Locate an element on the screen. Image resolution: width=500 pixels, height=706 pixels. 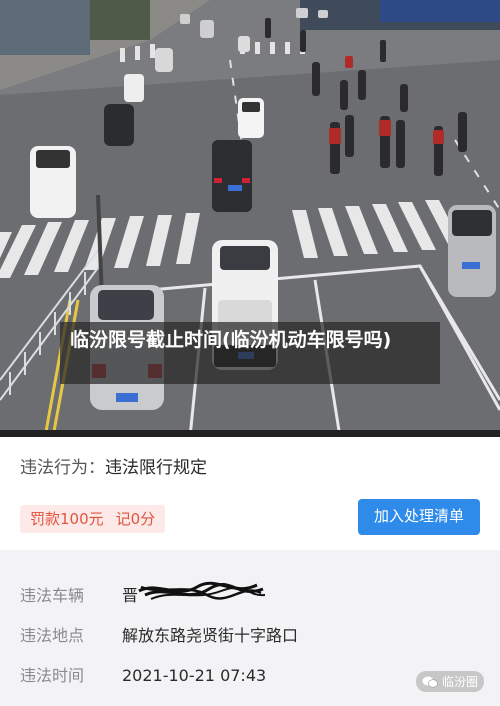
detail-row-time: 违法时间 2021-10-21 07:43 is located at coordinates (143, 674).